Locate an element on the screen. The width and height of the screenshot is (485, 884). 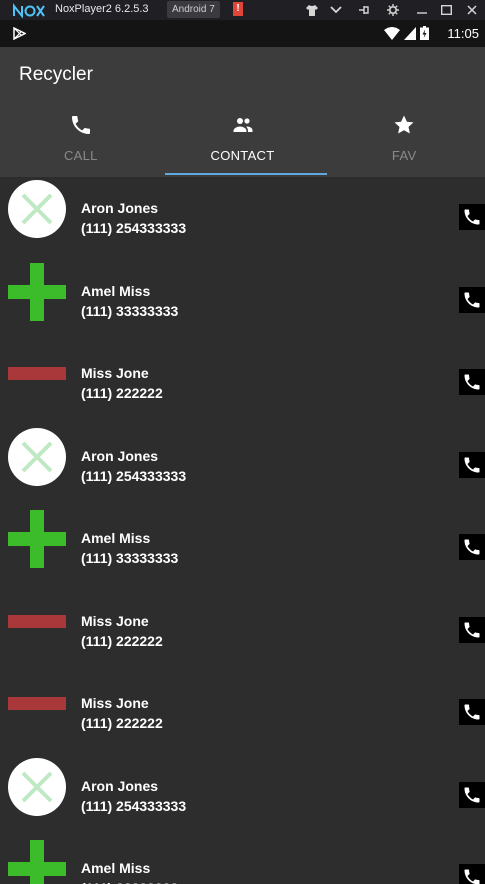
shirt-icon is located at coordinates (312, 10).